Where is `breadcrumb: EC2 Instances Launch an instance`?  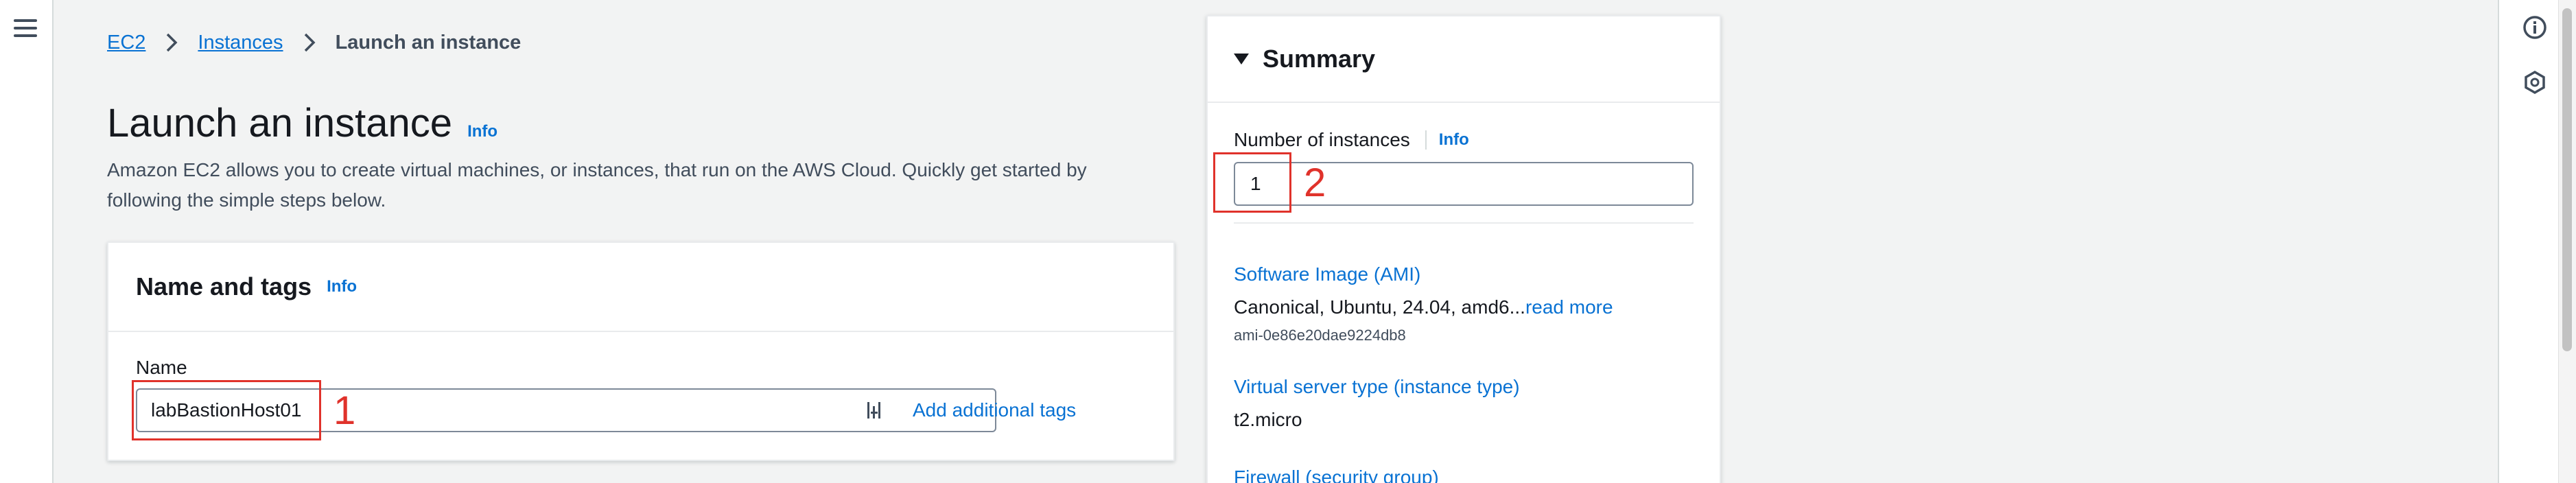
breadcrumb: EC2 Instances Launch an instance is located at coordinates (314, 42).